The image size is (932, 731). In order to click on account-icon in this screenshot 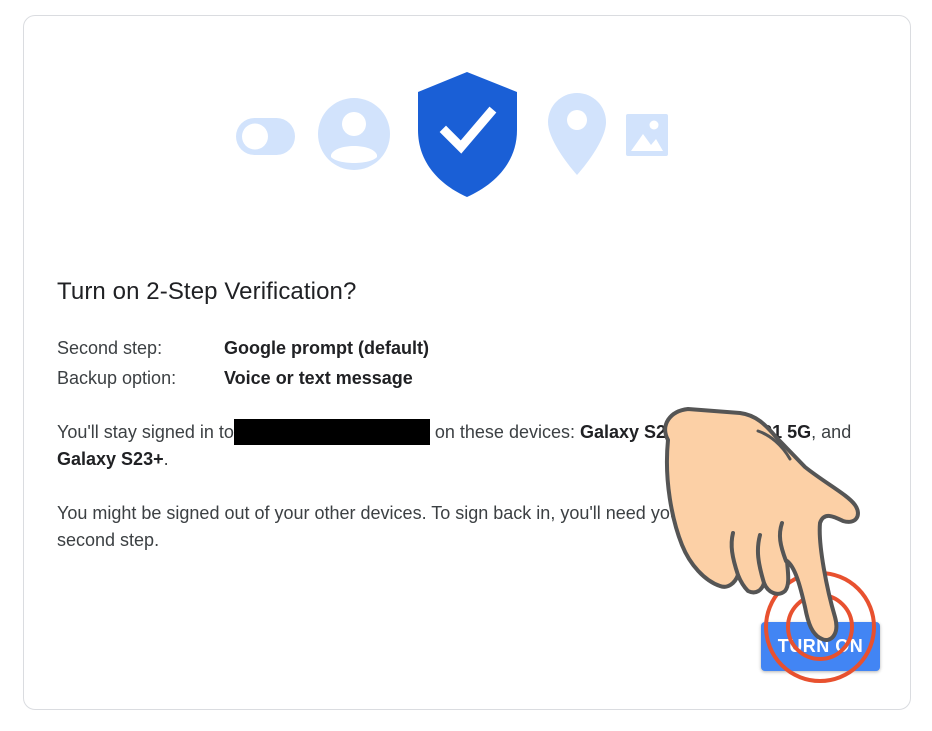, I will do `click(354, 134)`.